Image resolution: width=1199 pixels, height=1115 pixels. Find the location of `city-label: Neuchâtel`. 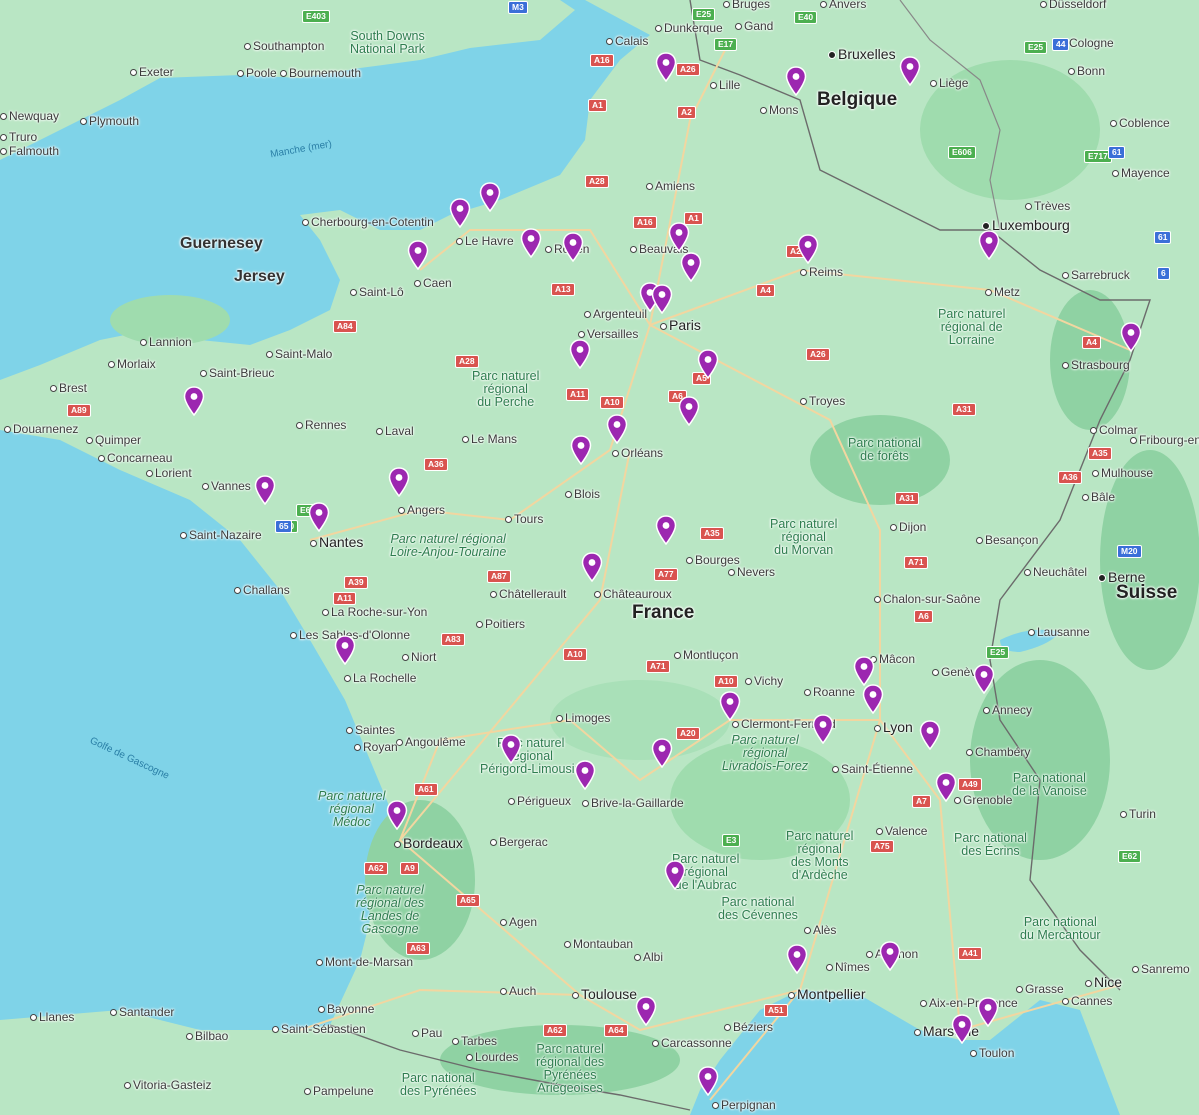

city-label: Neuchâtel is located at coordinates (1055, 572).